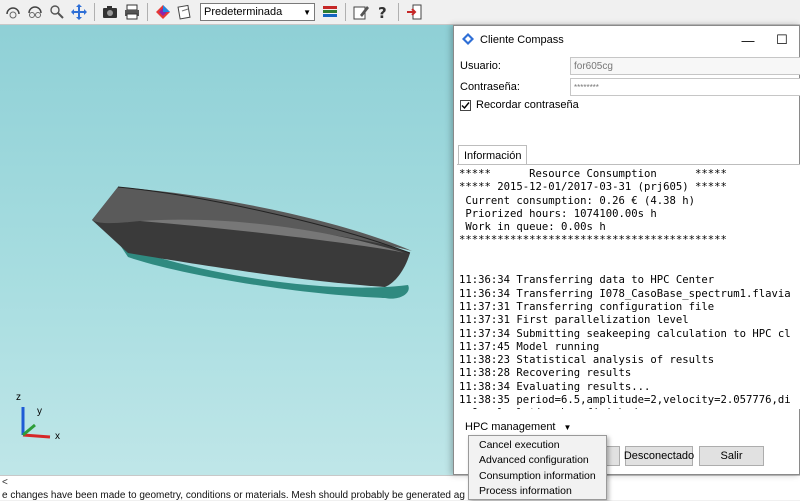 The image size is (800, 501). What do you see at coordinates (685, 66) in the screenshot?
I see `usuario-input: for605cg` at bounding box center [685, 66].